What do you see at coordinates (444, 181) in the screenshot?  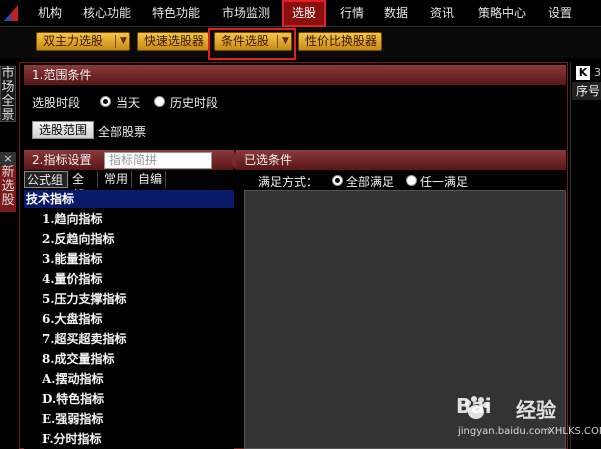 I see `satisfy-any-label: 任一满足` at bounding box center [444, 181].